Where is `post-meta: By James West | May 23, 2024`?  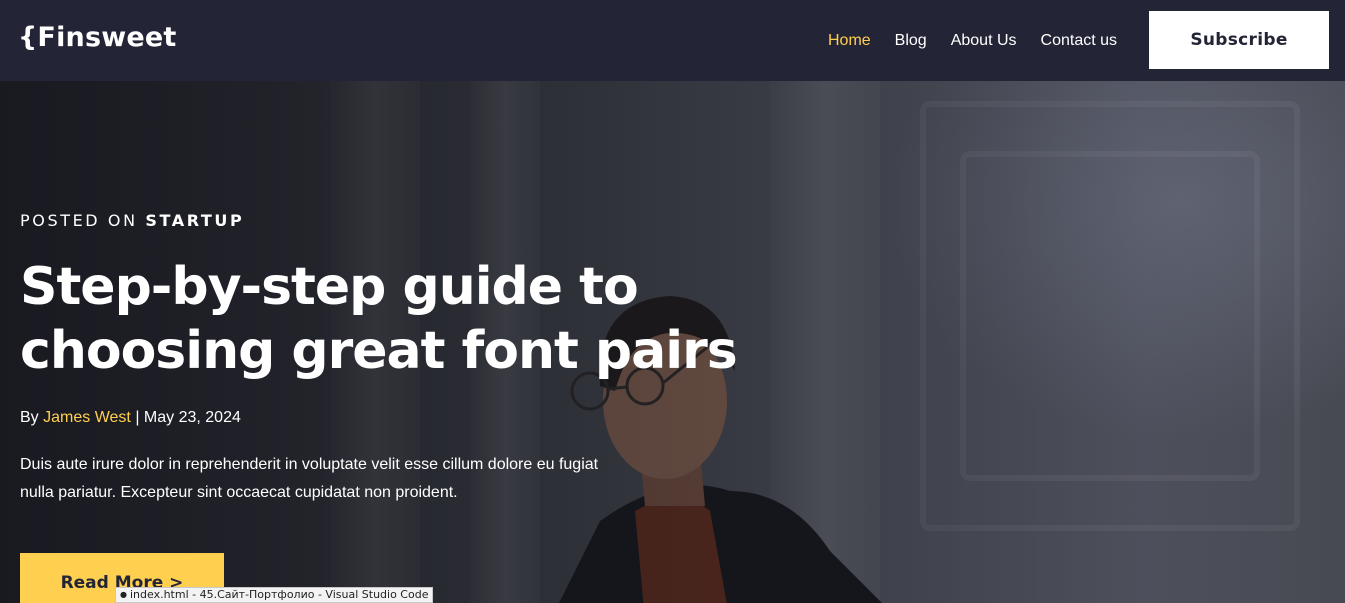
post-meta: By James West | May 23, 2024 is located at coordinates (130, 418).